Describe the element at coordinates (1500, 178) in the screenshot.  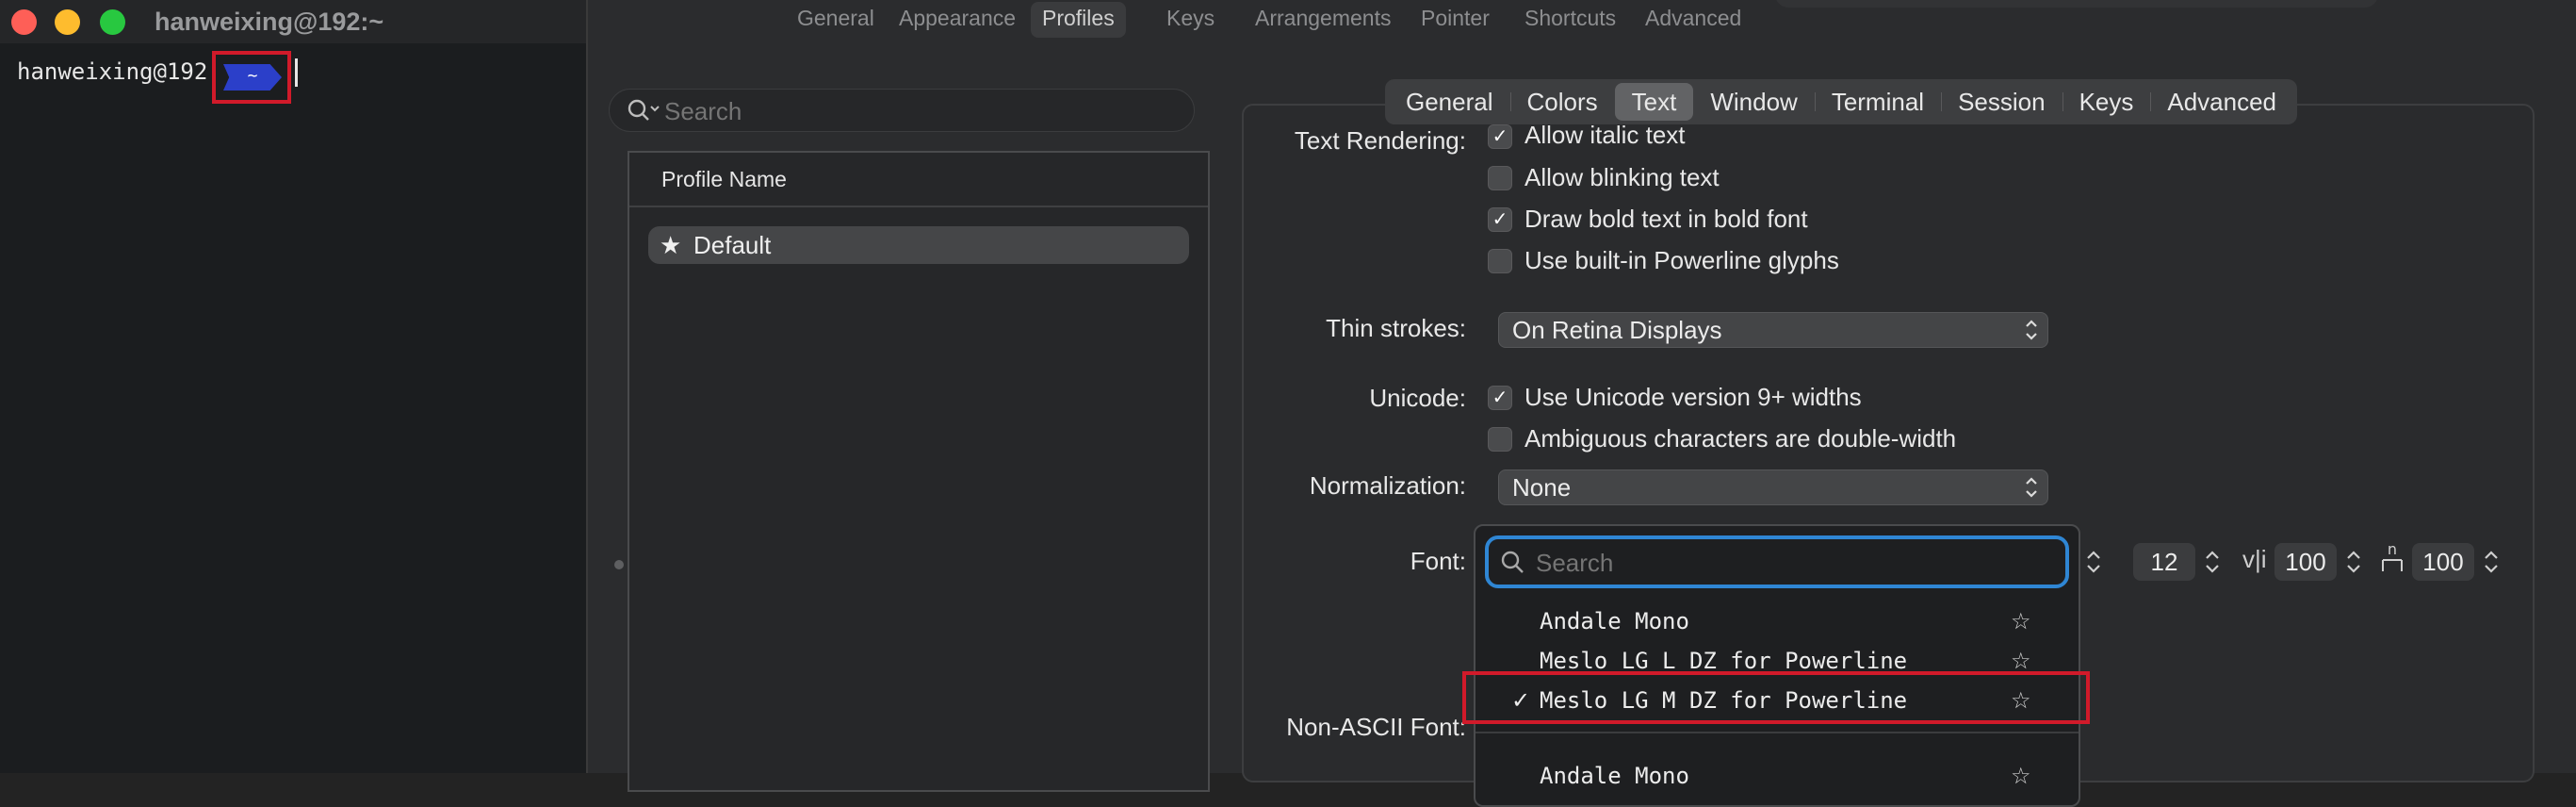
I see `allow-blinking-checkbox` at that location.